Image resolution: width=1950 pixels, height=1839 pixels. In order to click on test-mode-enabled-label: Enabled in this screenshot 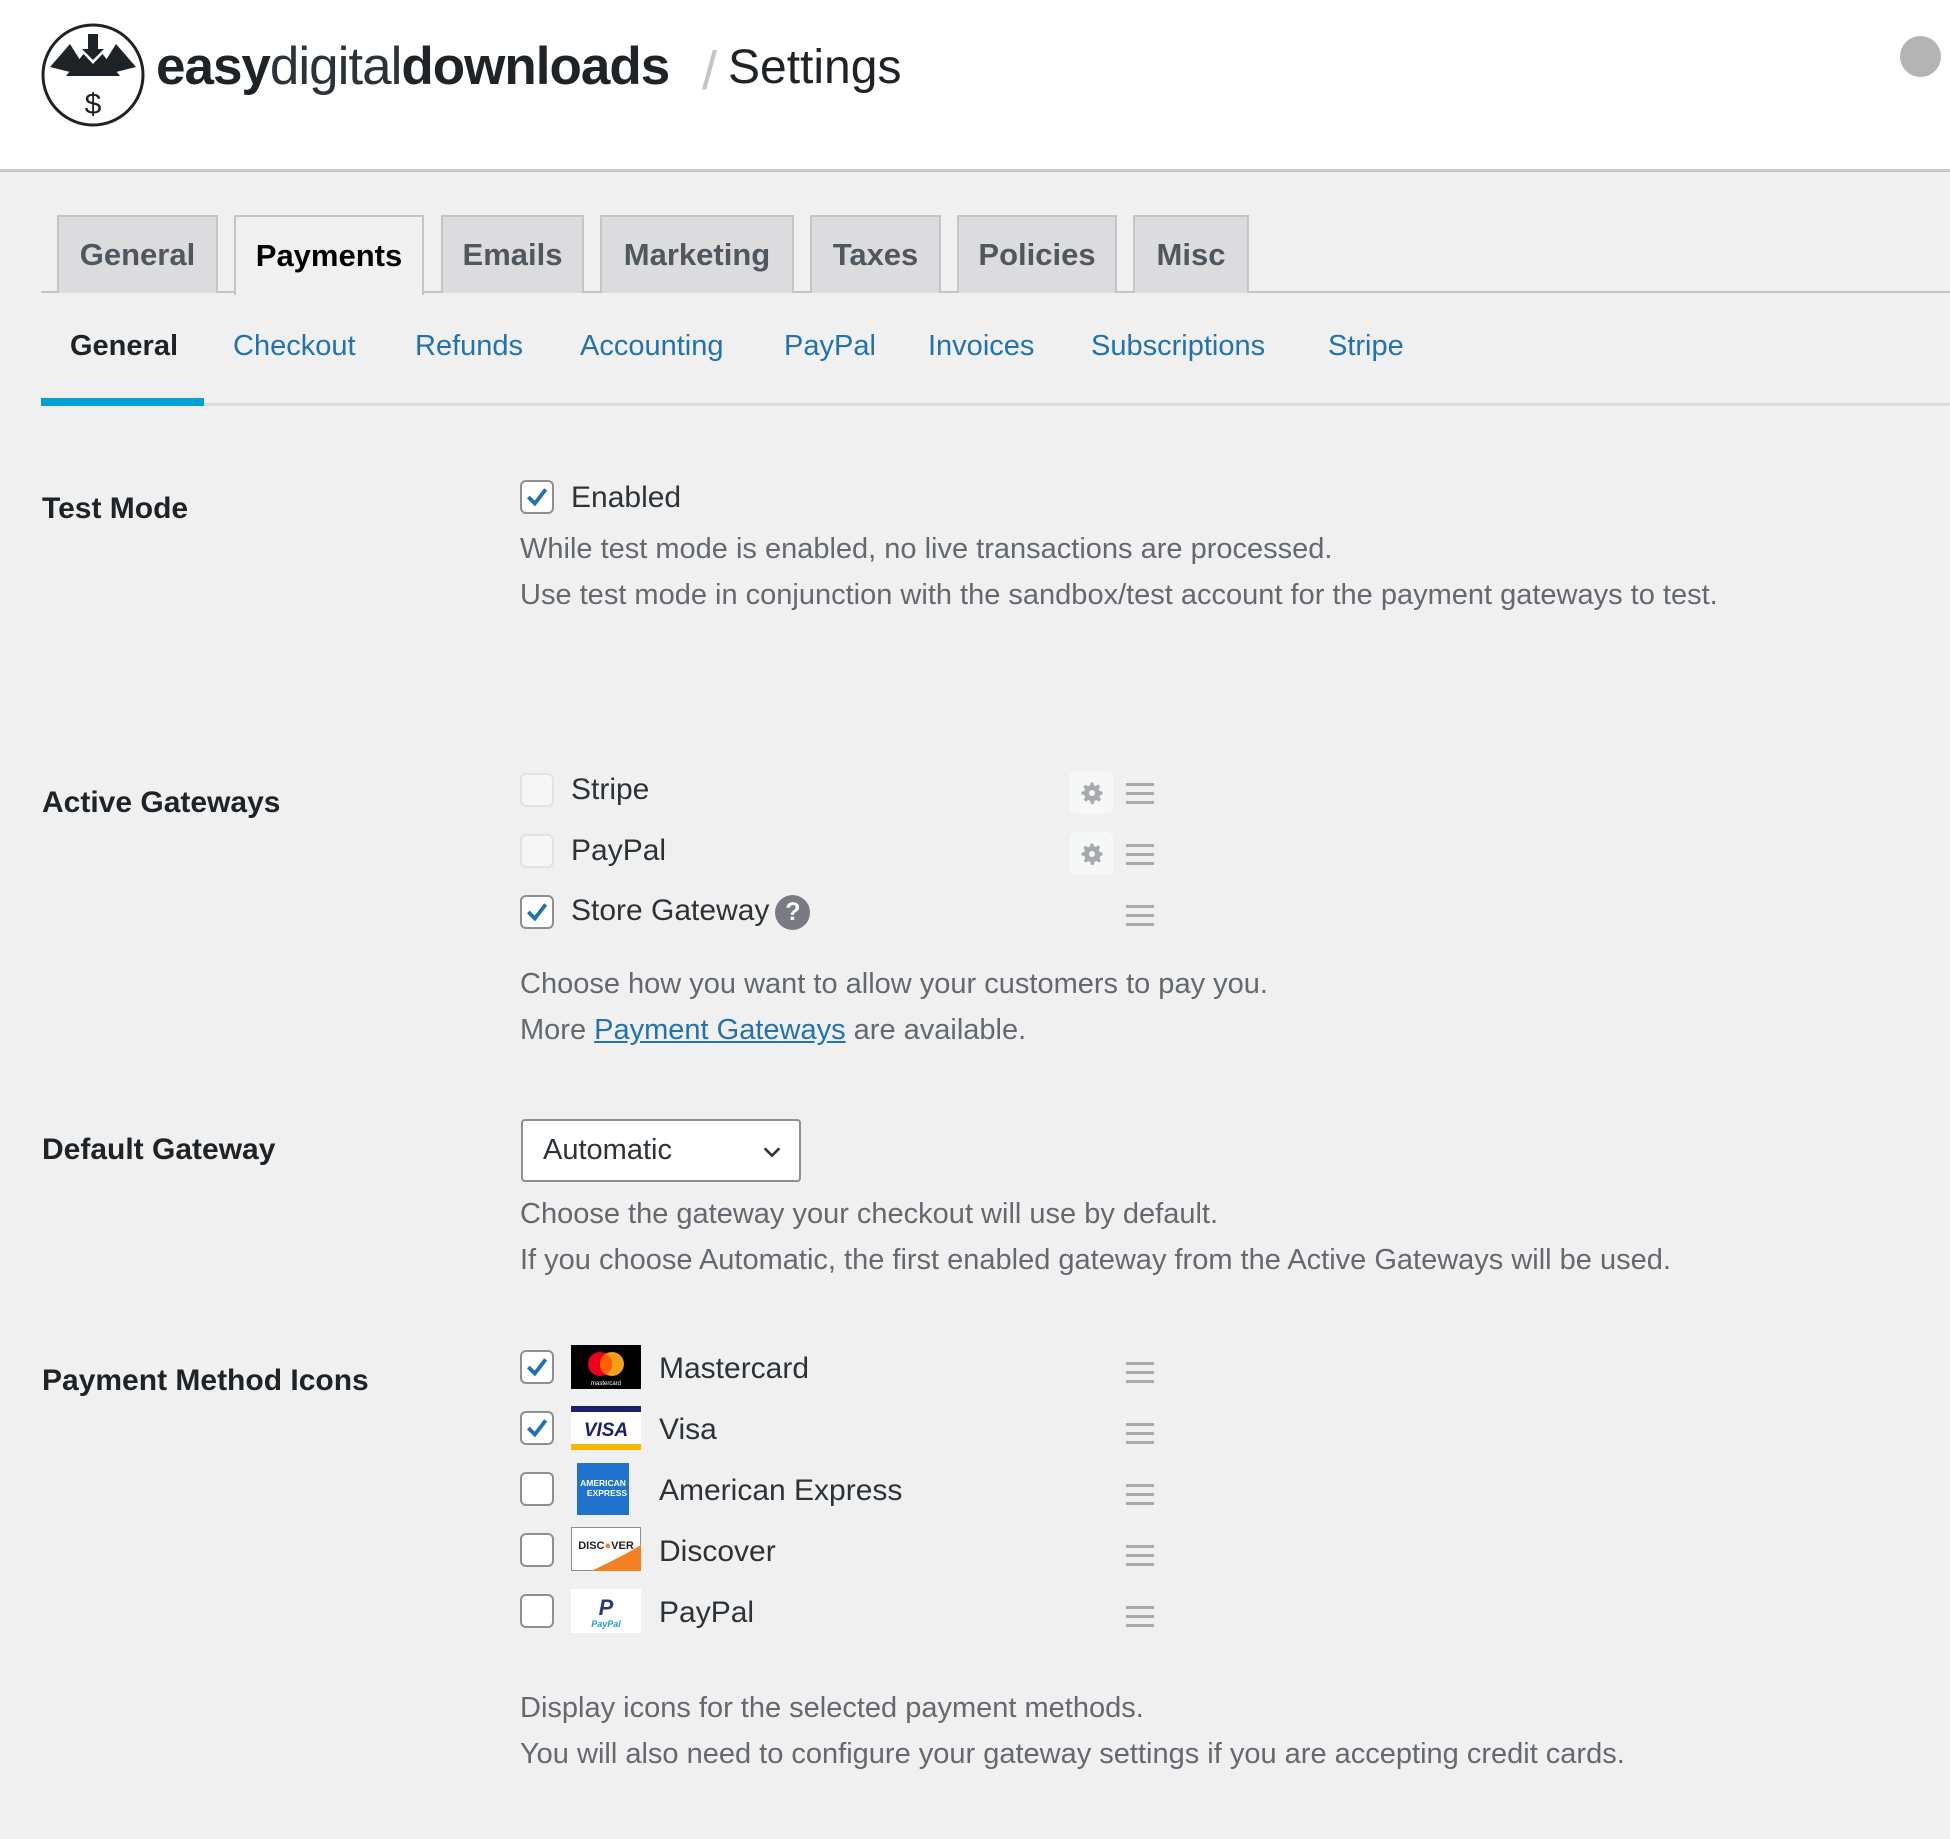, I will do `click(626, 497)`.